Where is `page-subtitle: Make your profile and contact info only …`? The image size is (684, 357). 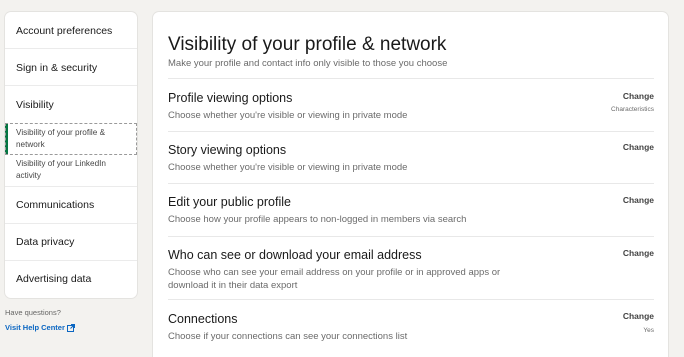 page-subtitle: Make your profile and contact info only … is located at coordinates (308, 63).